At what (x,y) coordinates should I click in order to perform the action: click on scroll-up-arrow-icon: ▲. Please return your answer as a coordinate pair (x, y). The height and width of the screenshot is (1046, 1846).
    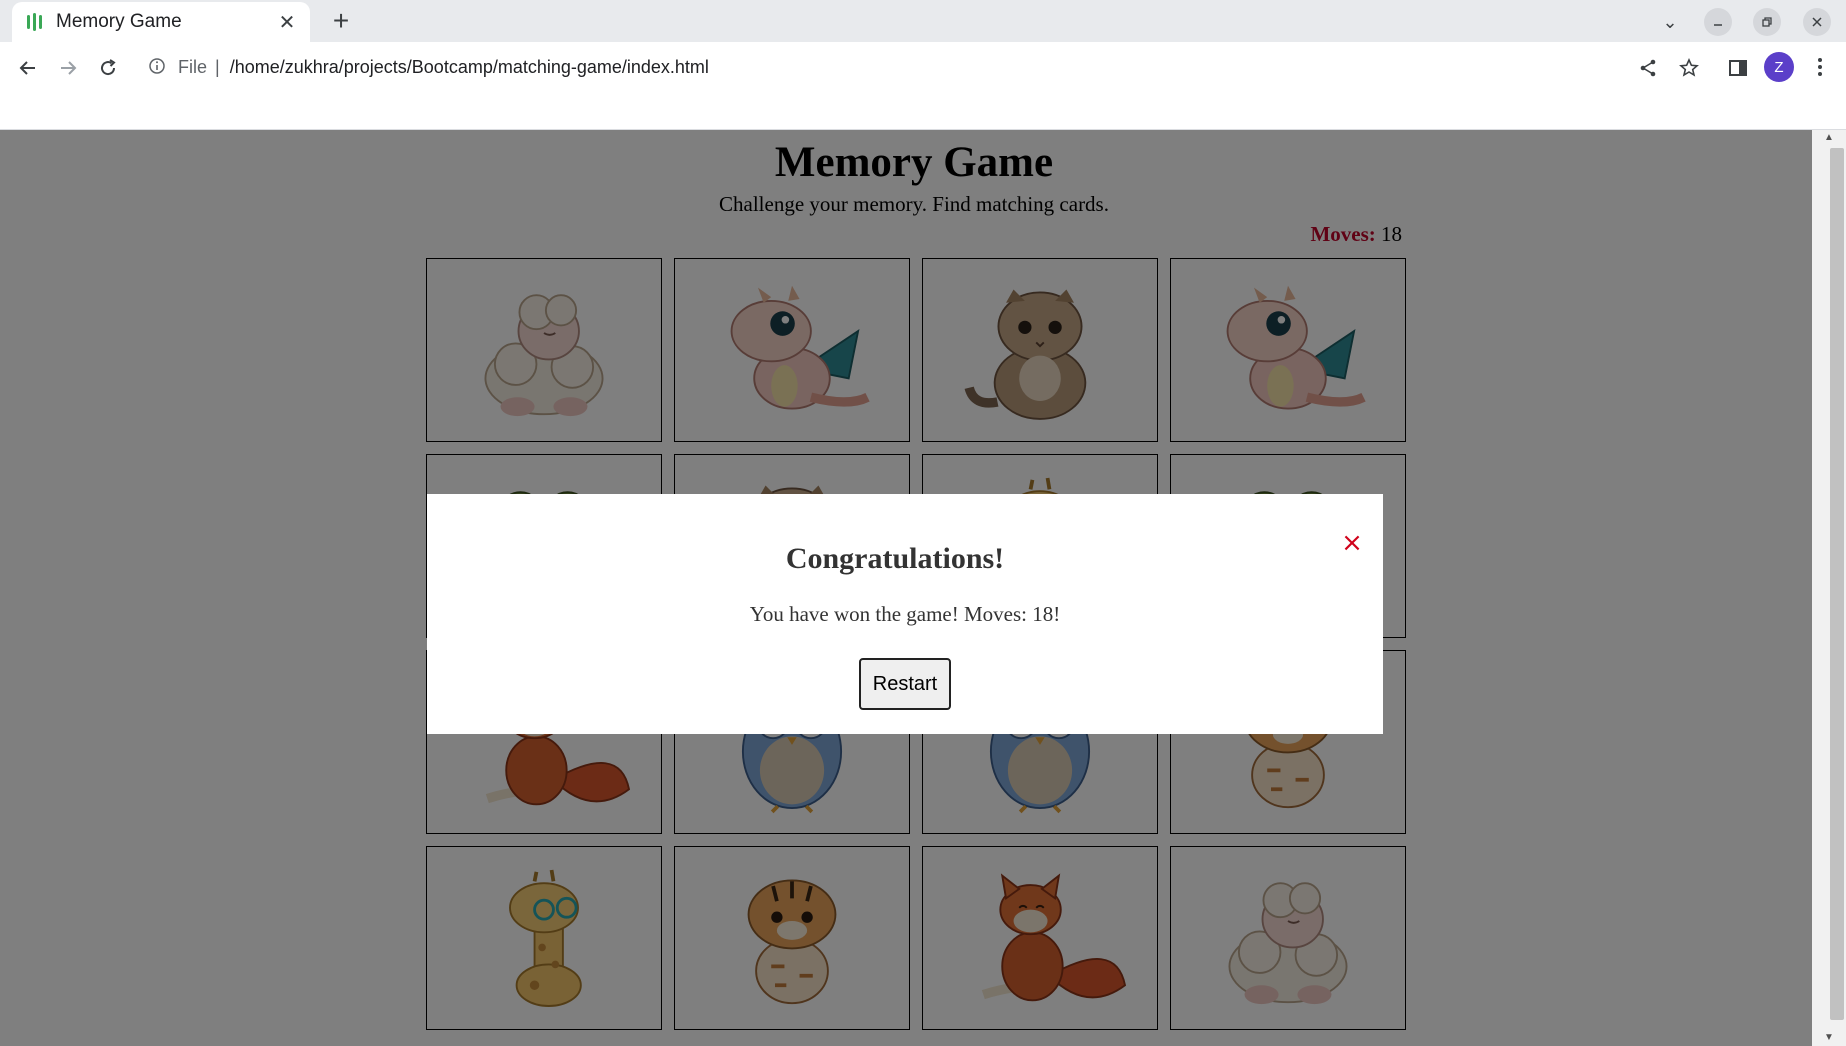
    Looking at the image, I should click on (1829, 138).